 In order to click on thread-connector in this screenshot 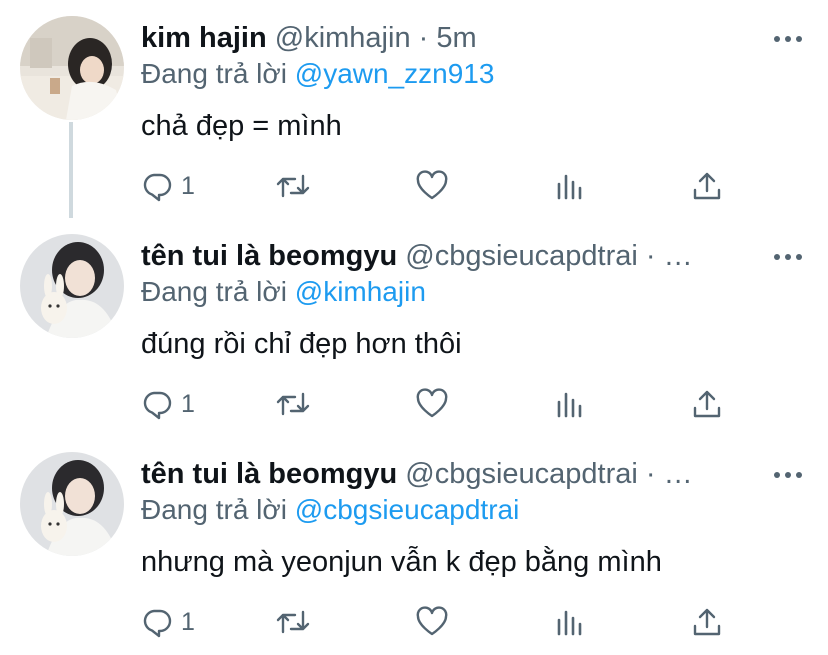, I will do `click(71, 170)`.